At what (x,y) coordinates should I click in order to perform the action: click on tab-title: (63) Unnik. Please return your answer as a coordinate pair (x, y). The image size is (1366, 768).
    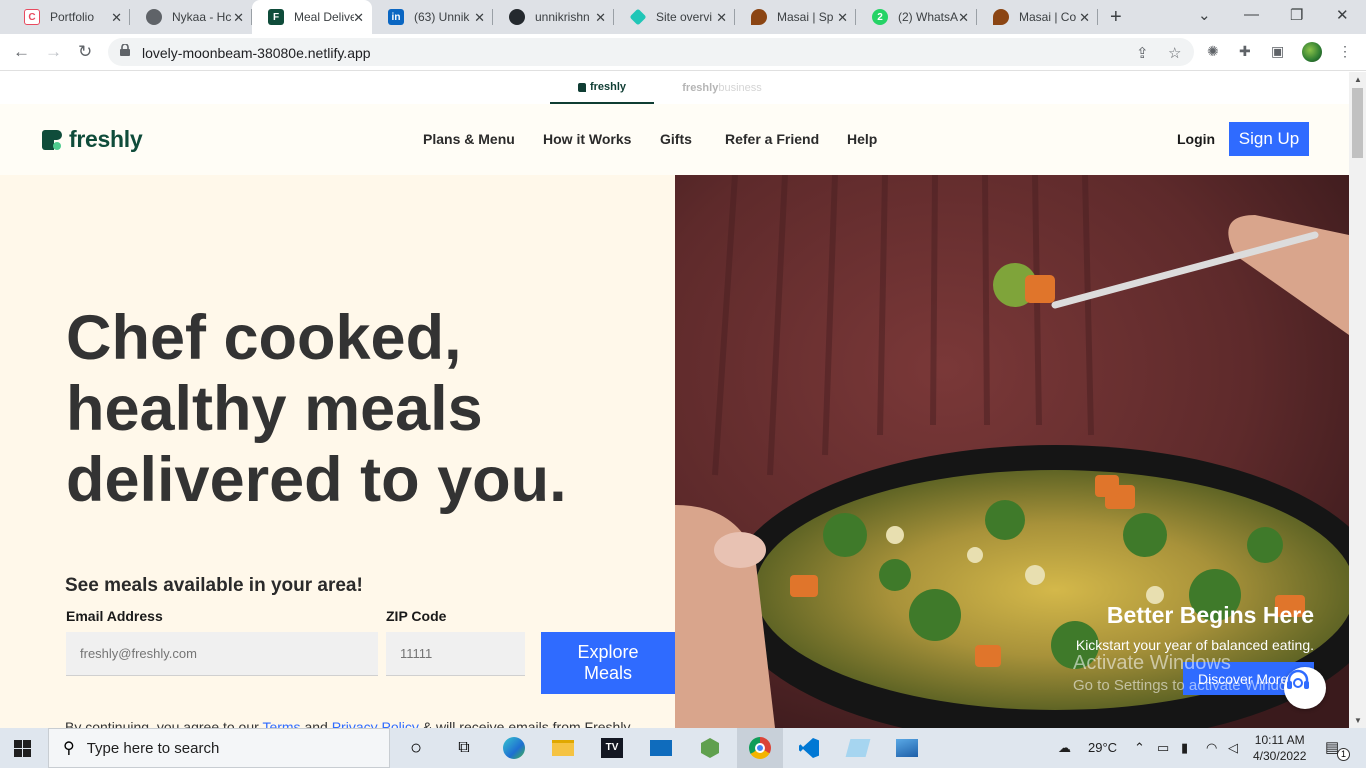
    Looking at the image, I should click on (442, 17).